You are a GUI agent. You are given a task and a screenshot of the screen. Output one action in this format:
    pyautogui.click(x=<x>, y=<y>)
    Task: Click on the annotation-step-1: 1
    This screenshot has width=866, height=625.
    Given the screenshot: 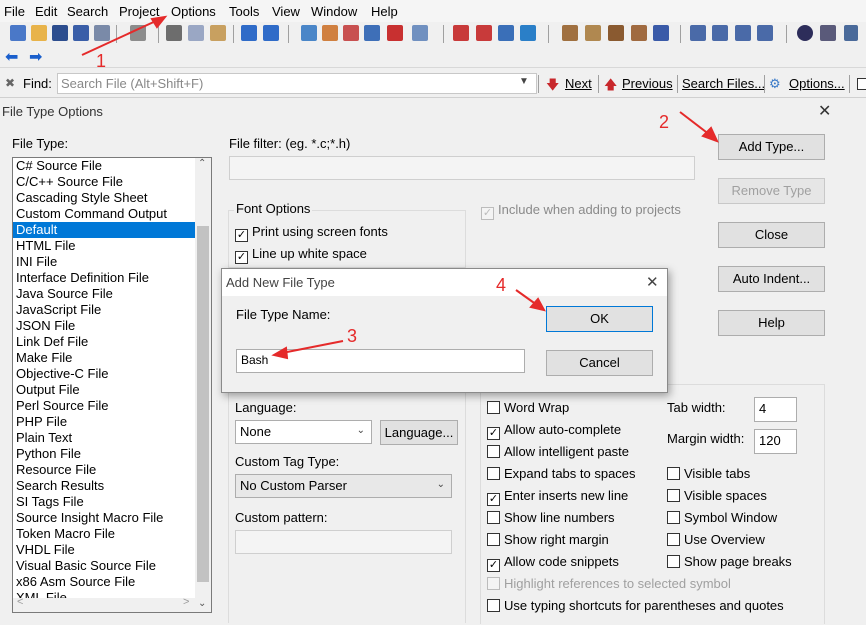 What is the action you would take?
    pyautogui.click(x=101, y=61)
    